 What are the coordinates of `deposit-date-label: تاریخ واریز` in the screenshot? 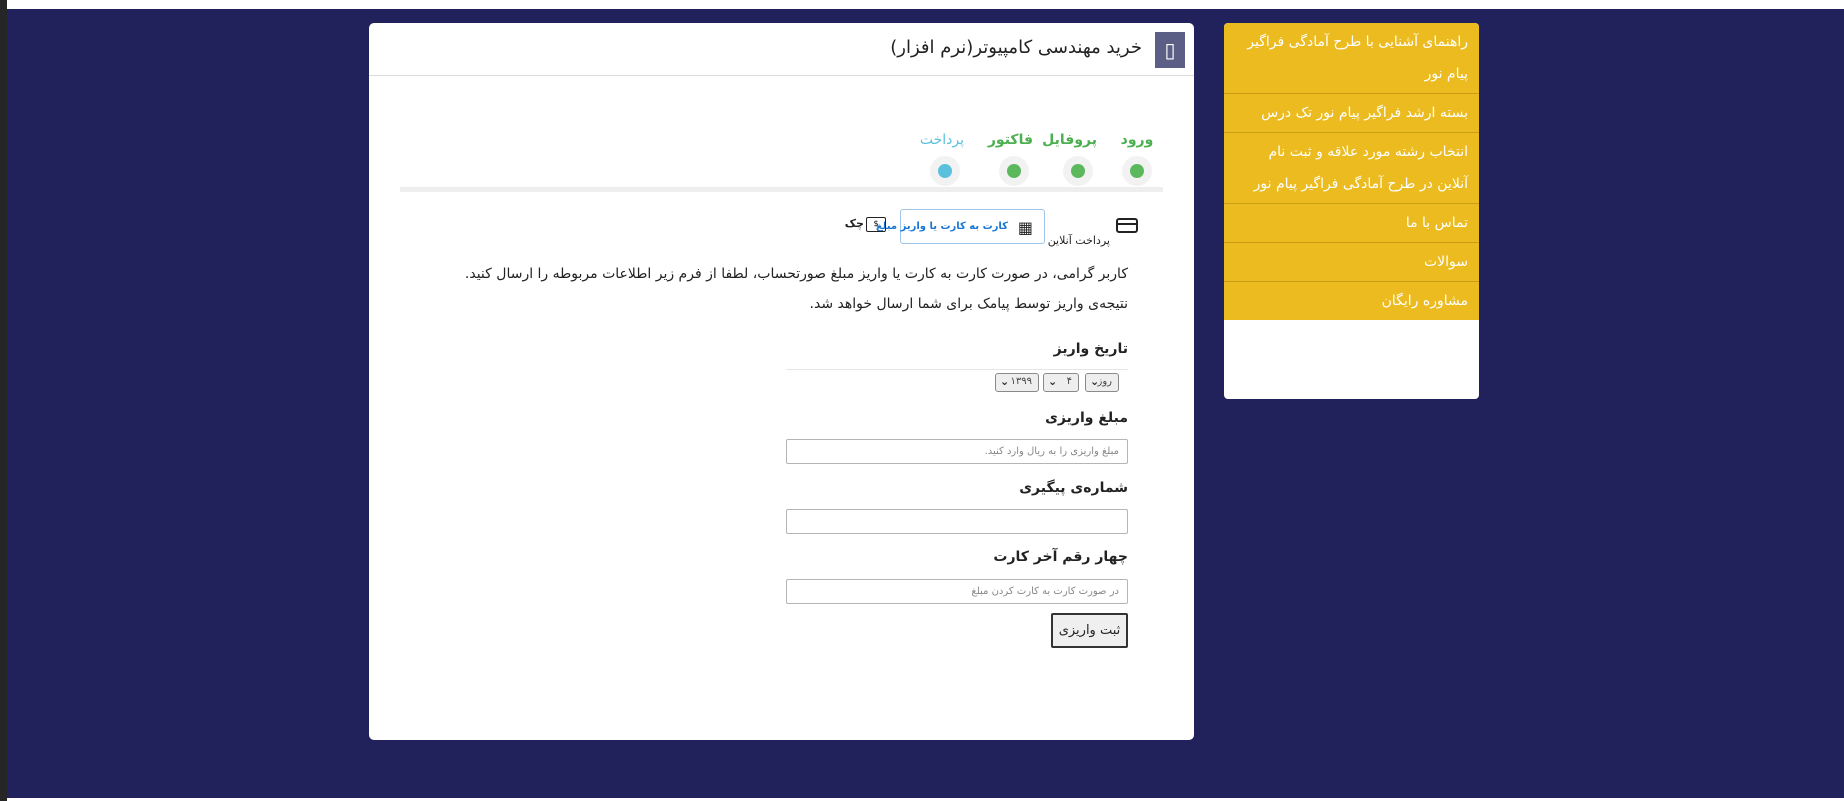 It's located at (1090, 349).